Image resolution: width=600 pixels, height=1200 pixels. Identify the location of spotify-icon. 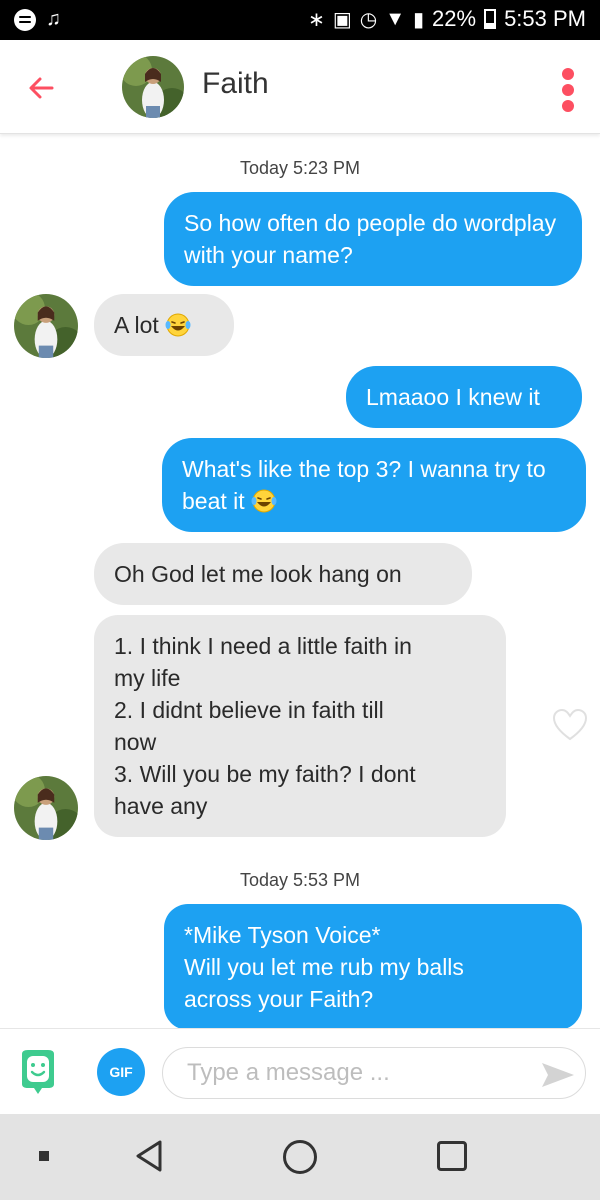
(25, 19).